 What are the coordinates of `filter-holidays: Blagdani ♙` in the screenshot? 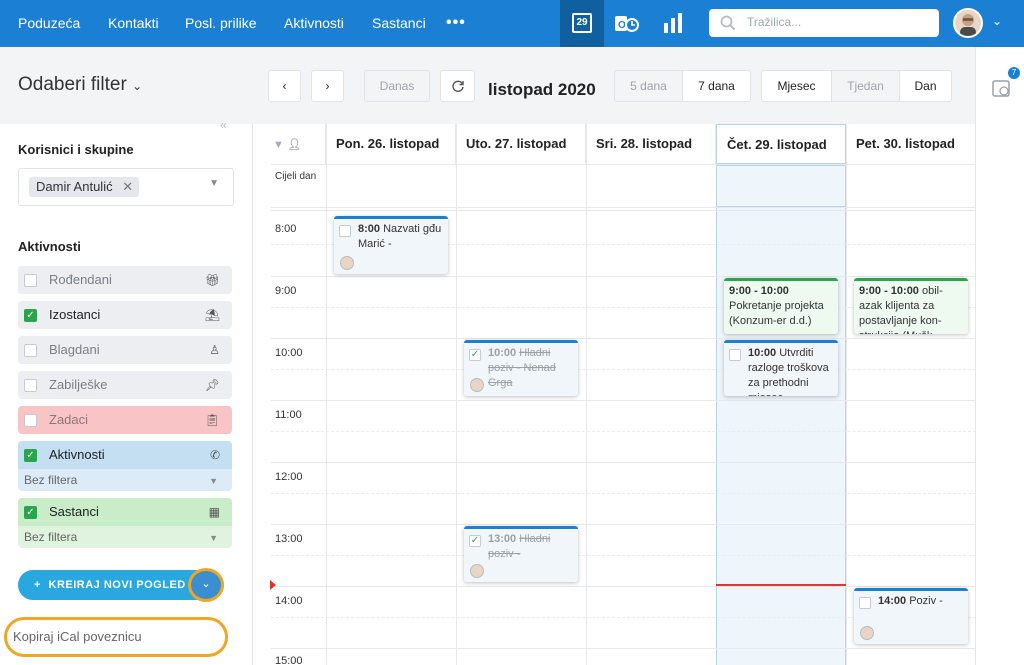 It's located at (125, 350).